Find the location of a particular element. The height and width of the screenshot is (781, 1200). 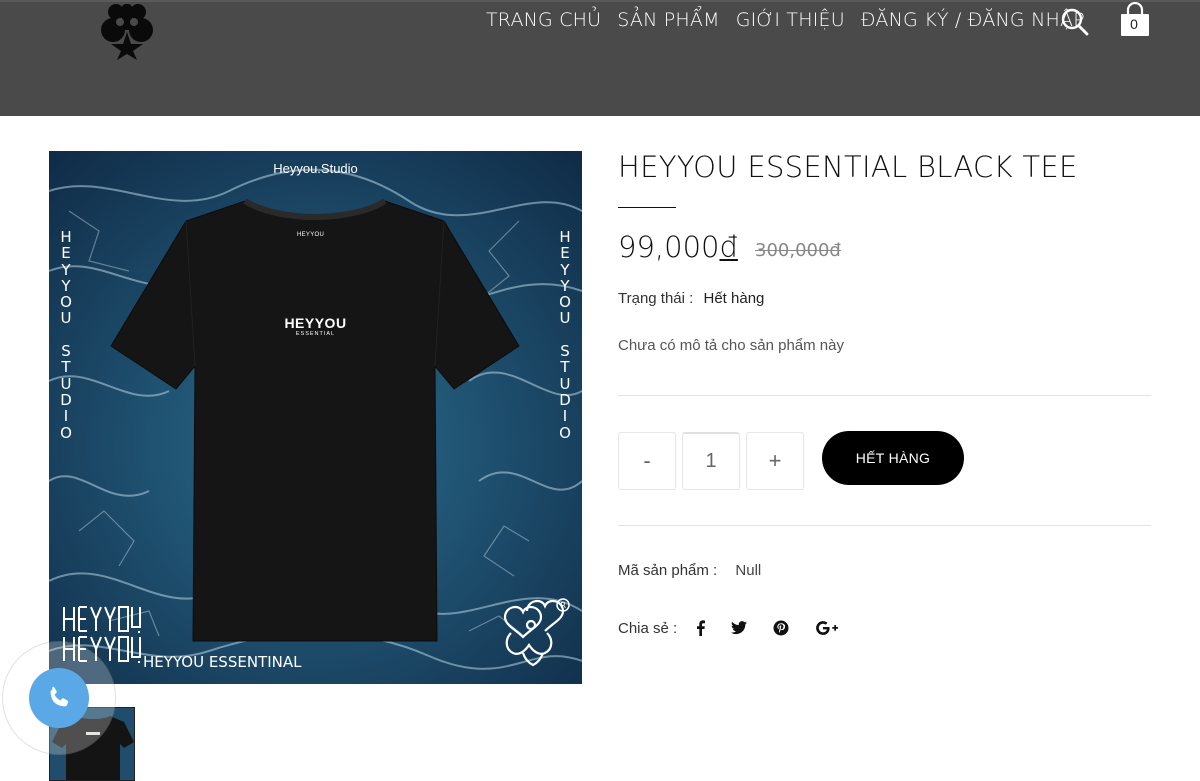

product-sku: Mã sản phẩm : Null is located at coordinates (689, 570).